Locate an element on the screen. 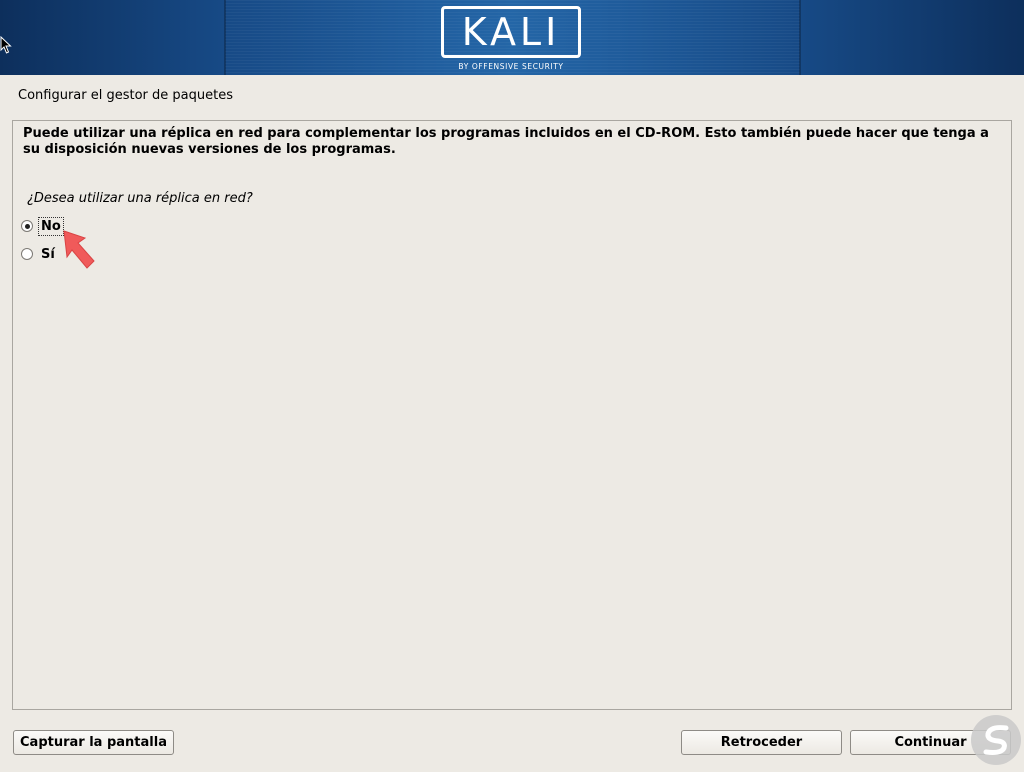 The image size is (1024, 772). logo-subtitle: BY OFFENSIVE SECURITY is located at coordinates (511, 66).